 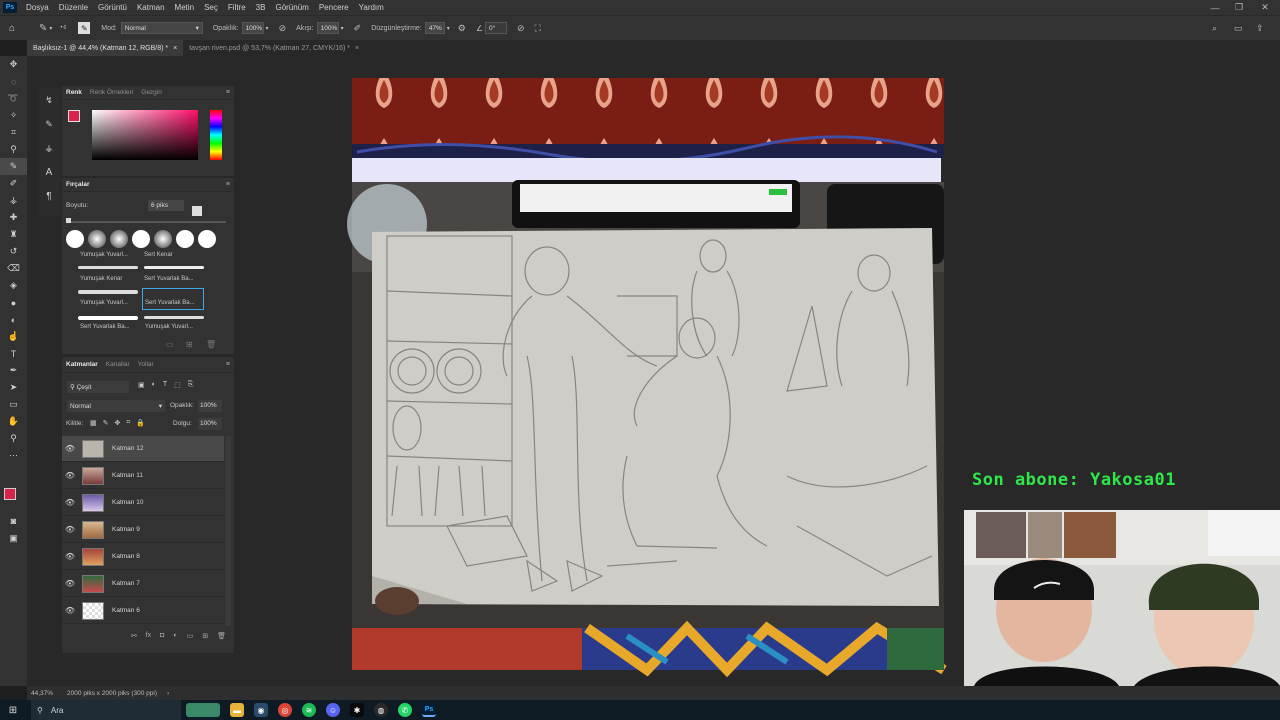 I want to click on move-tool-icon: ✥, so click(x=13, y=64).